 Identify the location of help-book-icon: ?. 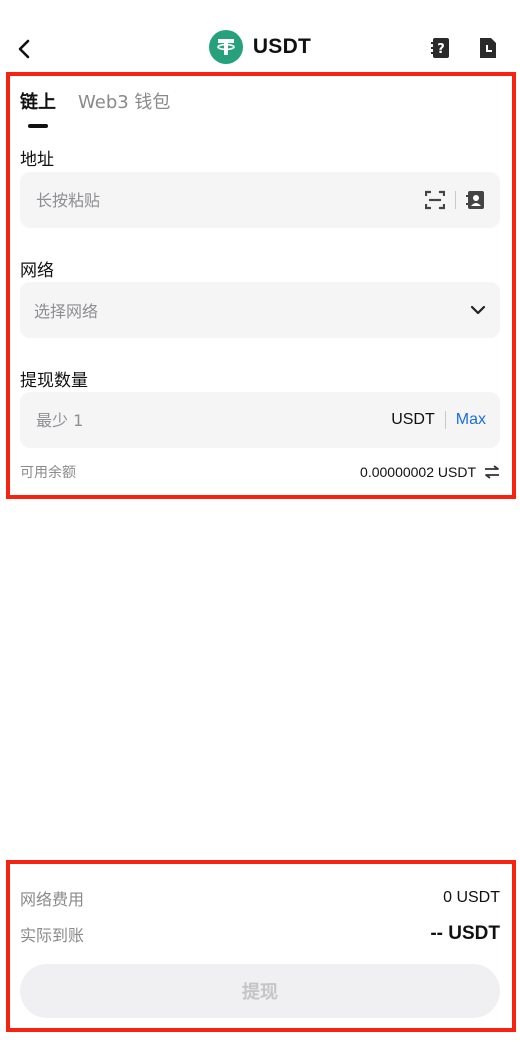
(440, 48).